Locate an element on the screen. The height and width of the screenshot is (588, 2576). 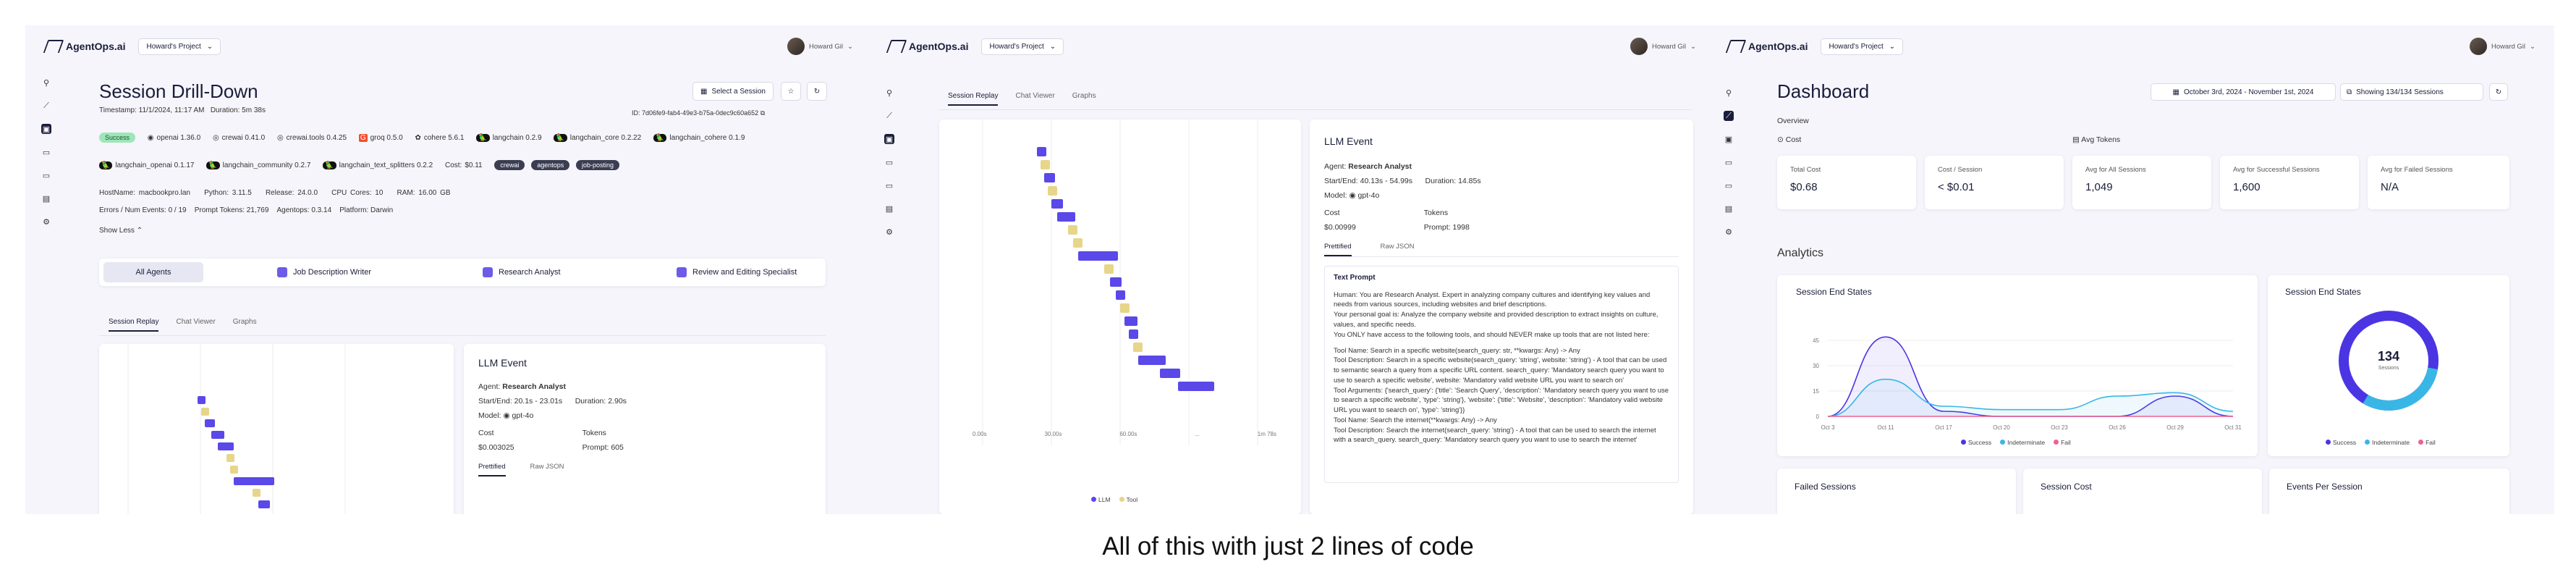
x-tick-label: Oct 26 is located at coordinates (2117, 427).